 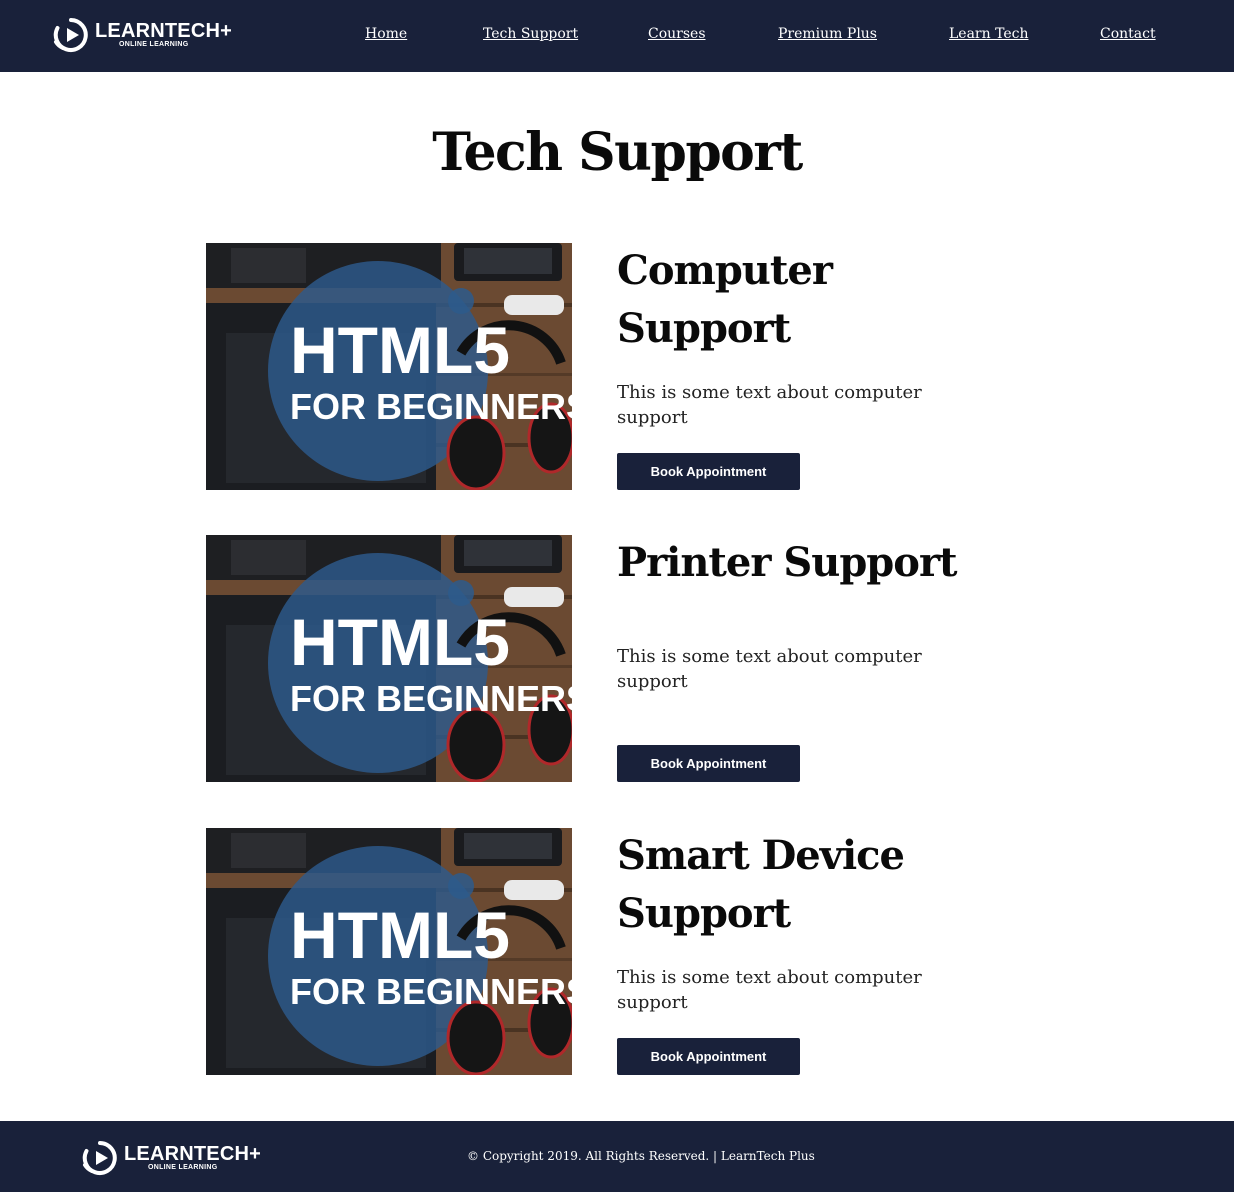 What do you see at coordinates (988, 34) in the screenshot?
I see `nav-link-learn-tech: Learn Tech` at bounding box center [988, 34].